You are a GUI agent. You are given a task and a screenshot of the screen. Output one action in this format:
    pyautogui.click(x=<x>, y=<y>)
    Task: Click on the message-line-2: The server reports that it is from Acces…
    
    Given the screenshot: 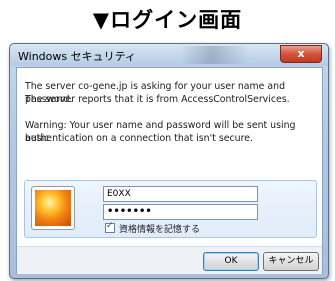 What is the action you would take?
    pyautogui.click(x=157, y=99)
    